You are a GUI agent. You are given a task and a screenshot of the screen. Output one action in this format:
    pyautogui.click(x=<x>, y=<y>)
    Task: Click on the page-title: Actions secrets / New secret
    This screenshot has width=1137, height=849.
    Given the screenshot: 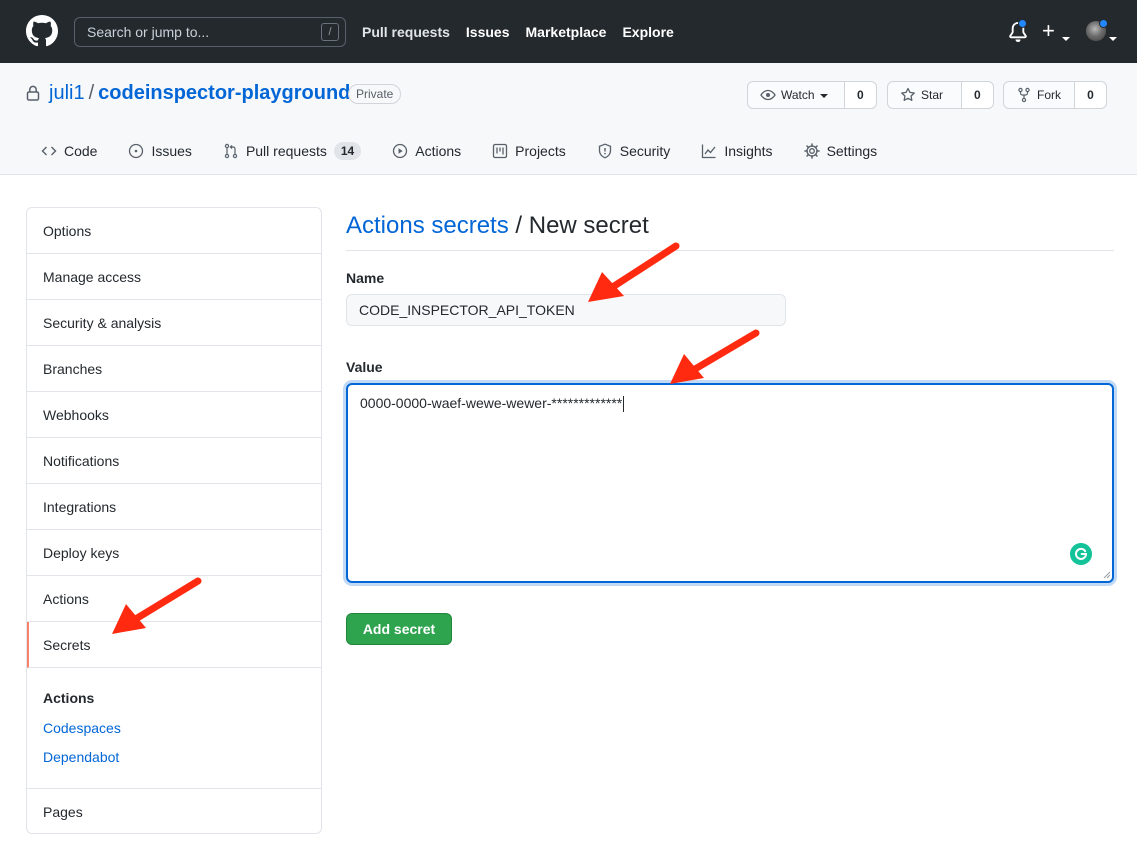 What is the action you would take?
    pyautogui.click(x=497, y=226)
    